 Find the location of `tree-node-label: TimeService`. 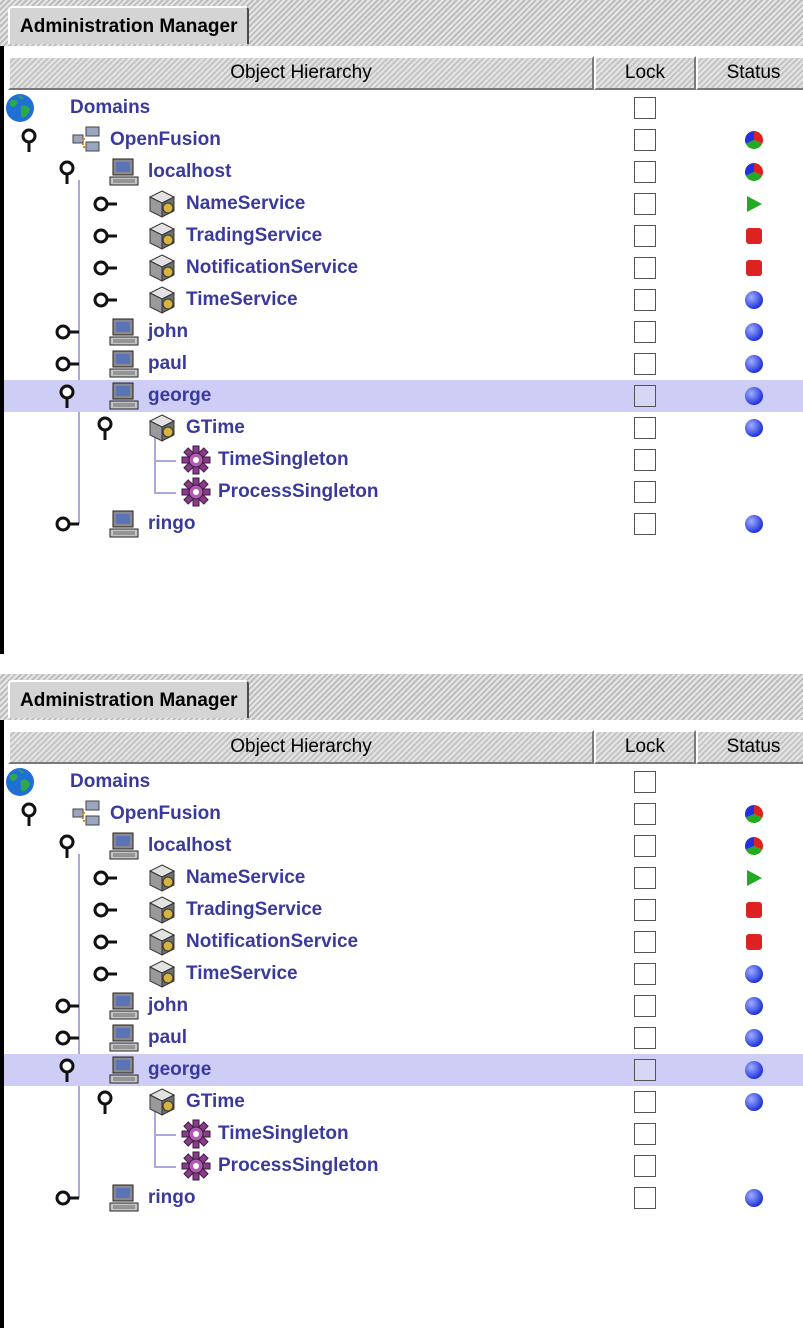

tree-node-label: TimeService is located at coordinates (242, 974).